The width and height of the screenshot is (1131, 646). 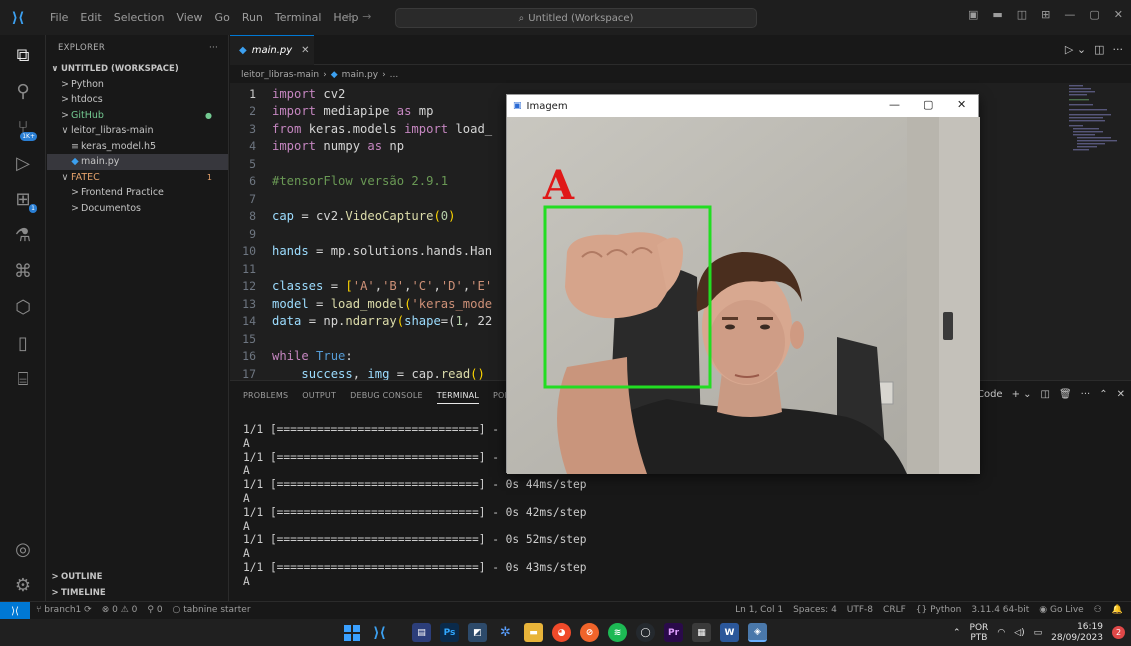 I want to click on postman-icon: ⊘, so click(x=589, y=632).